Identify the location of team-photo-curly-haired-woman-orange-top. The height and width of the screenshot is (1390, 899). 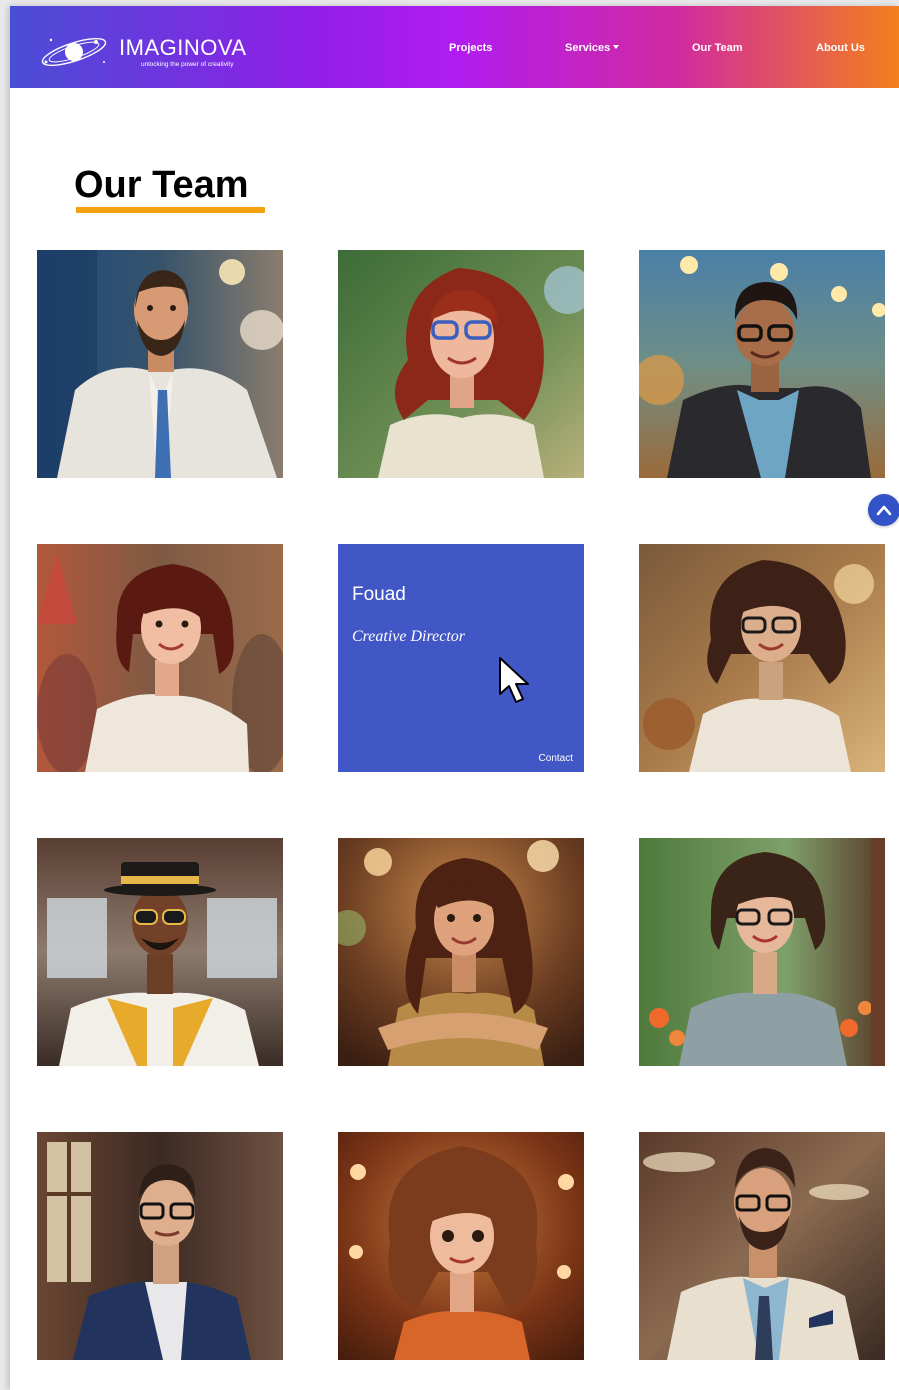
(461, 1246).